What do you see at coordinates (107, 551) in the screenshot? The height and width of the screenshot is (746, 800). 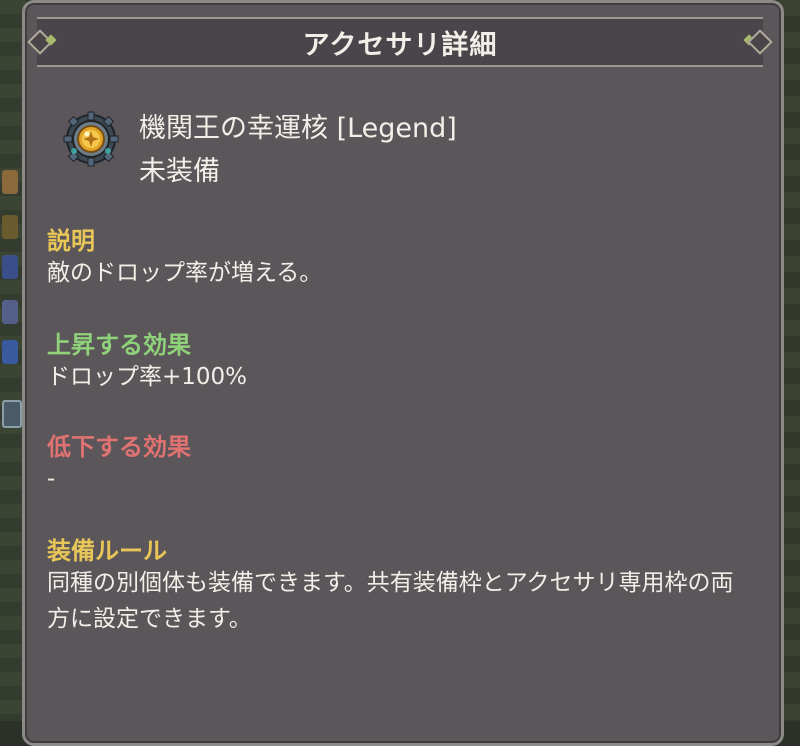 I see `equip-rules-heading: 装備ルール` at bounding box center [107, 551].